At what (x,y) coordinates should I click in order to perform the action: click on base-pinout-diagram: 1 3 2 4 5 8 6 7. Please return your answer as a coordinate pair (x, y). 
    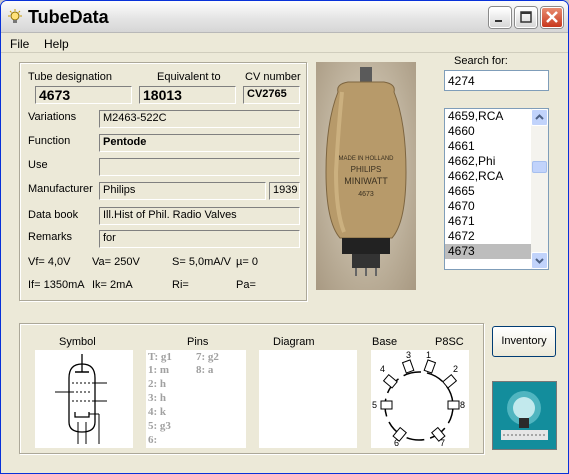
    Looking at the image, I should click on (418, 399).